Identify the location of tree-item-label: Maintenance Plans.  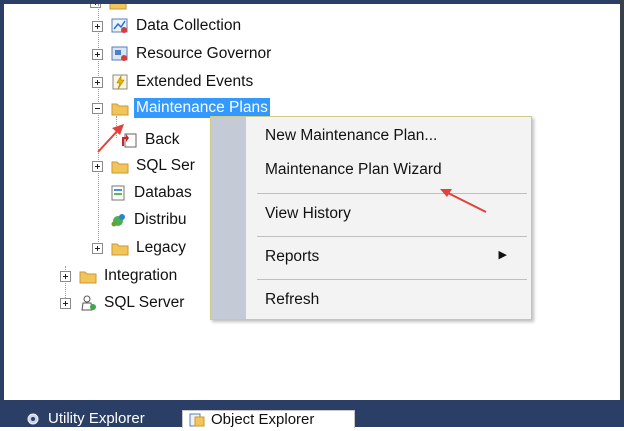
(202, 108).